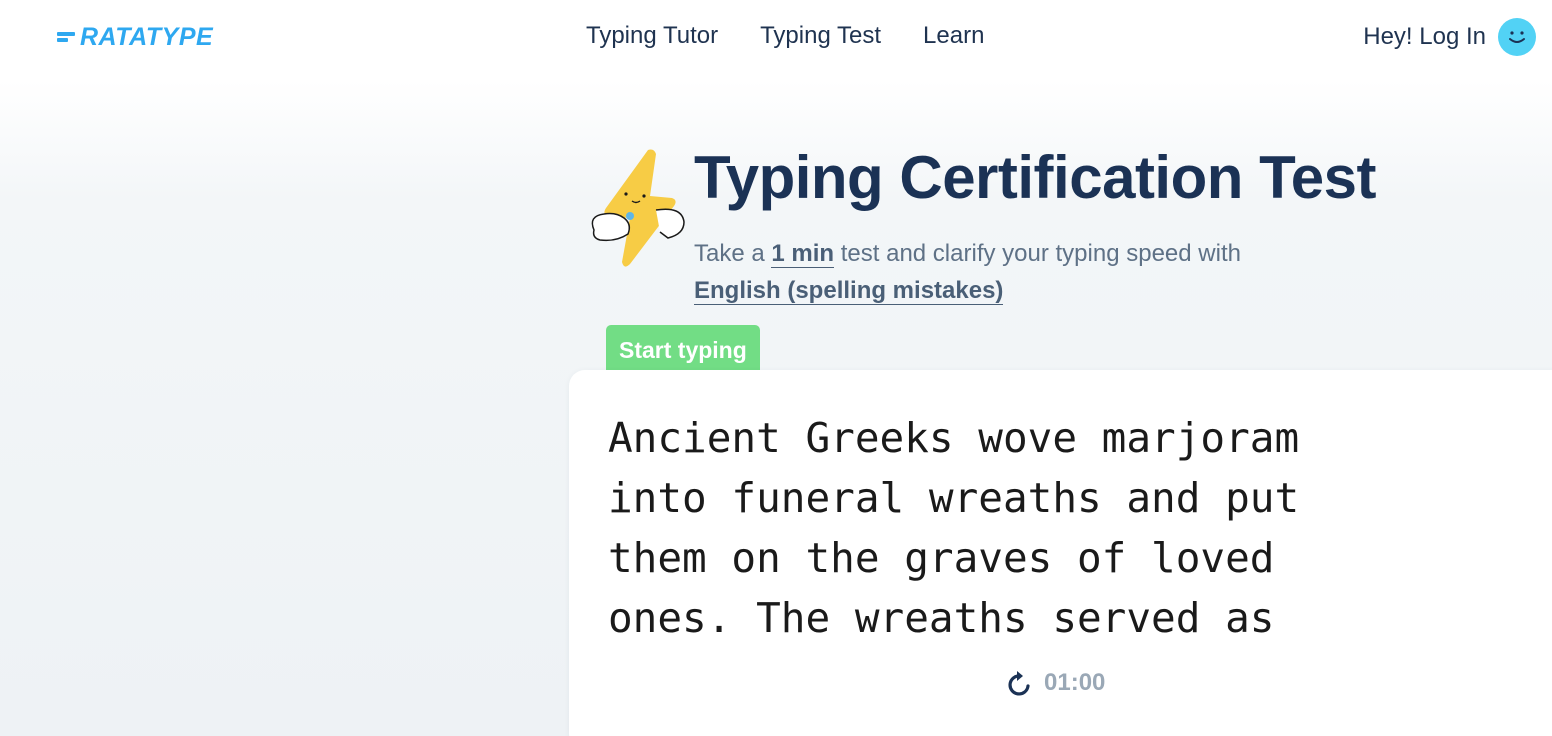  What do you see at coordinates (147, 36) in the screenshot?
I see `logo-text: RATATYPE` at bounding box center [147, 36].